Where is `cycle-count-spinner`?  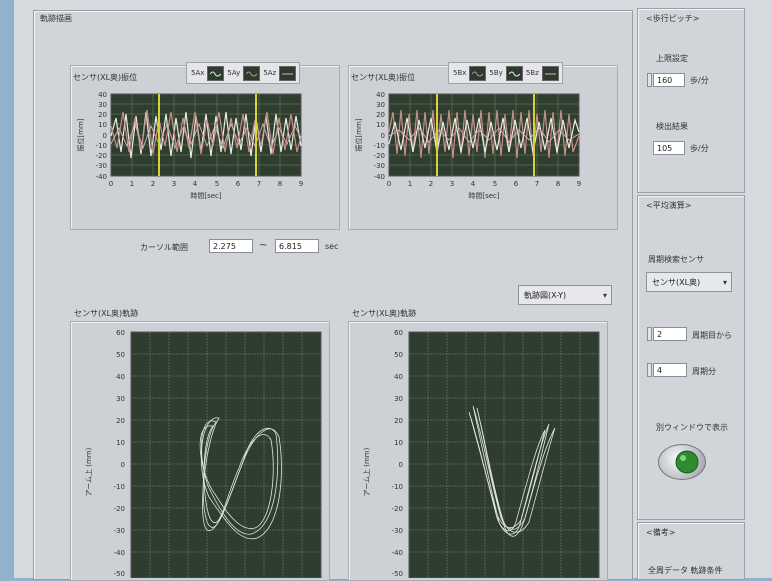 cycle-count-spinner is located at coordinates (649, 370).